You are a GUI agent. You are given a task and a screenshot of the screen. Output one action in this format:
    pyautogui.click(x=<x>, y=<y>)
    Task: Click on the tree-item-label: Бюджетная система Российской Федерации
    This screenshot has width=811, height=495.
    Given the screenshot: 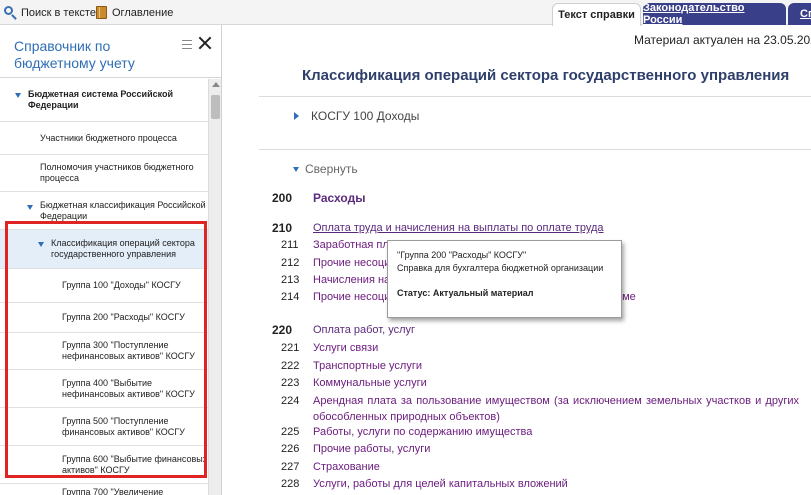 What is the action you would take?
    pyautogui.click(x=101, y=99)
    